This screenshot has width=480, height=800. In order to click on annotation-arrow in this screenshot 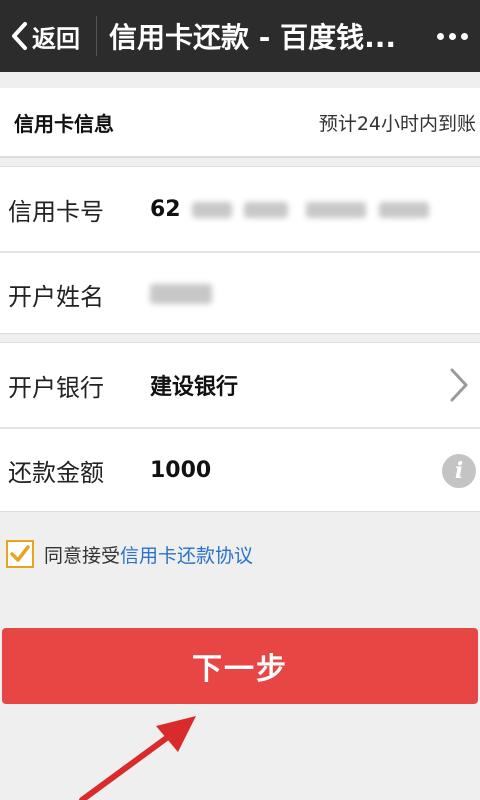, I will do `click(137, 758)`.